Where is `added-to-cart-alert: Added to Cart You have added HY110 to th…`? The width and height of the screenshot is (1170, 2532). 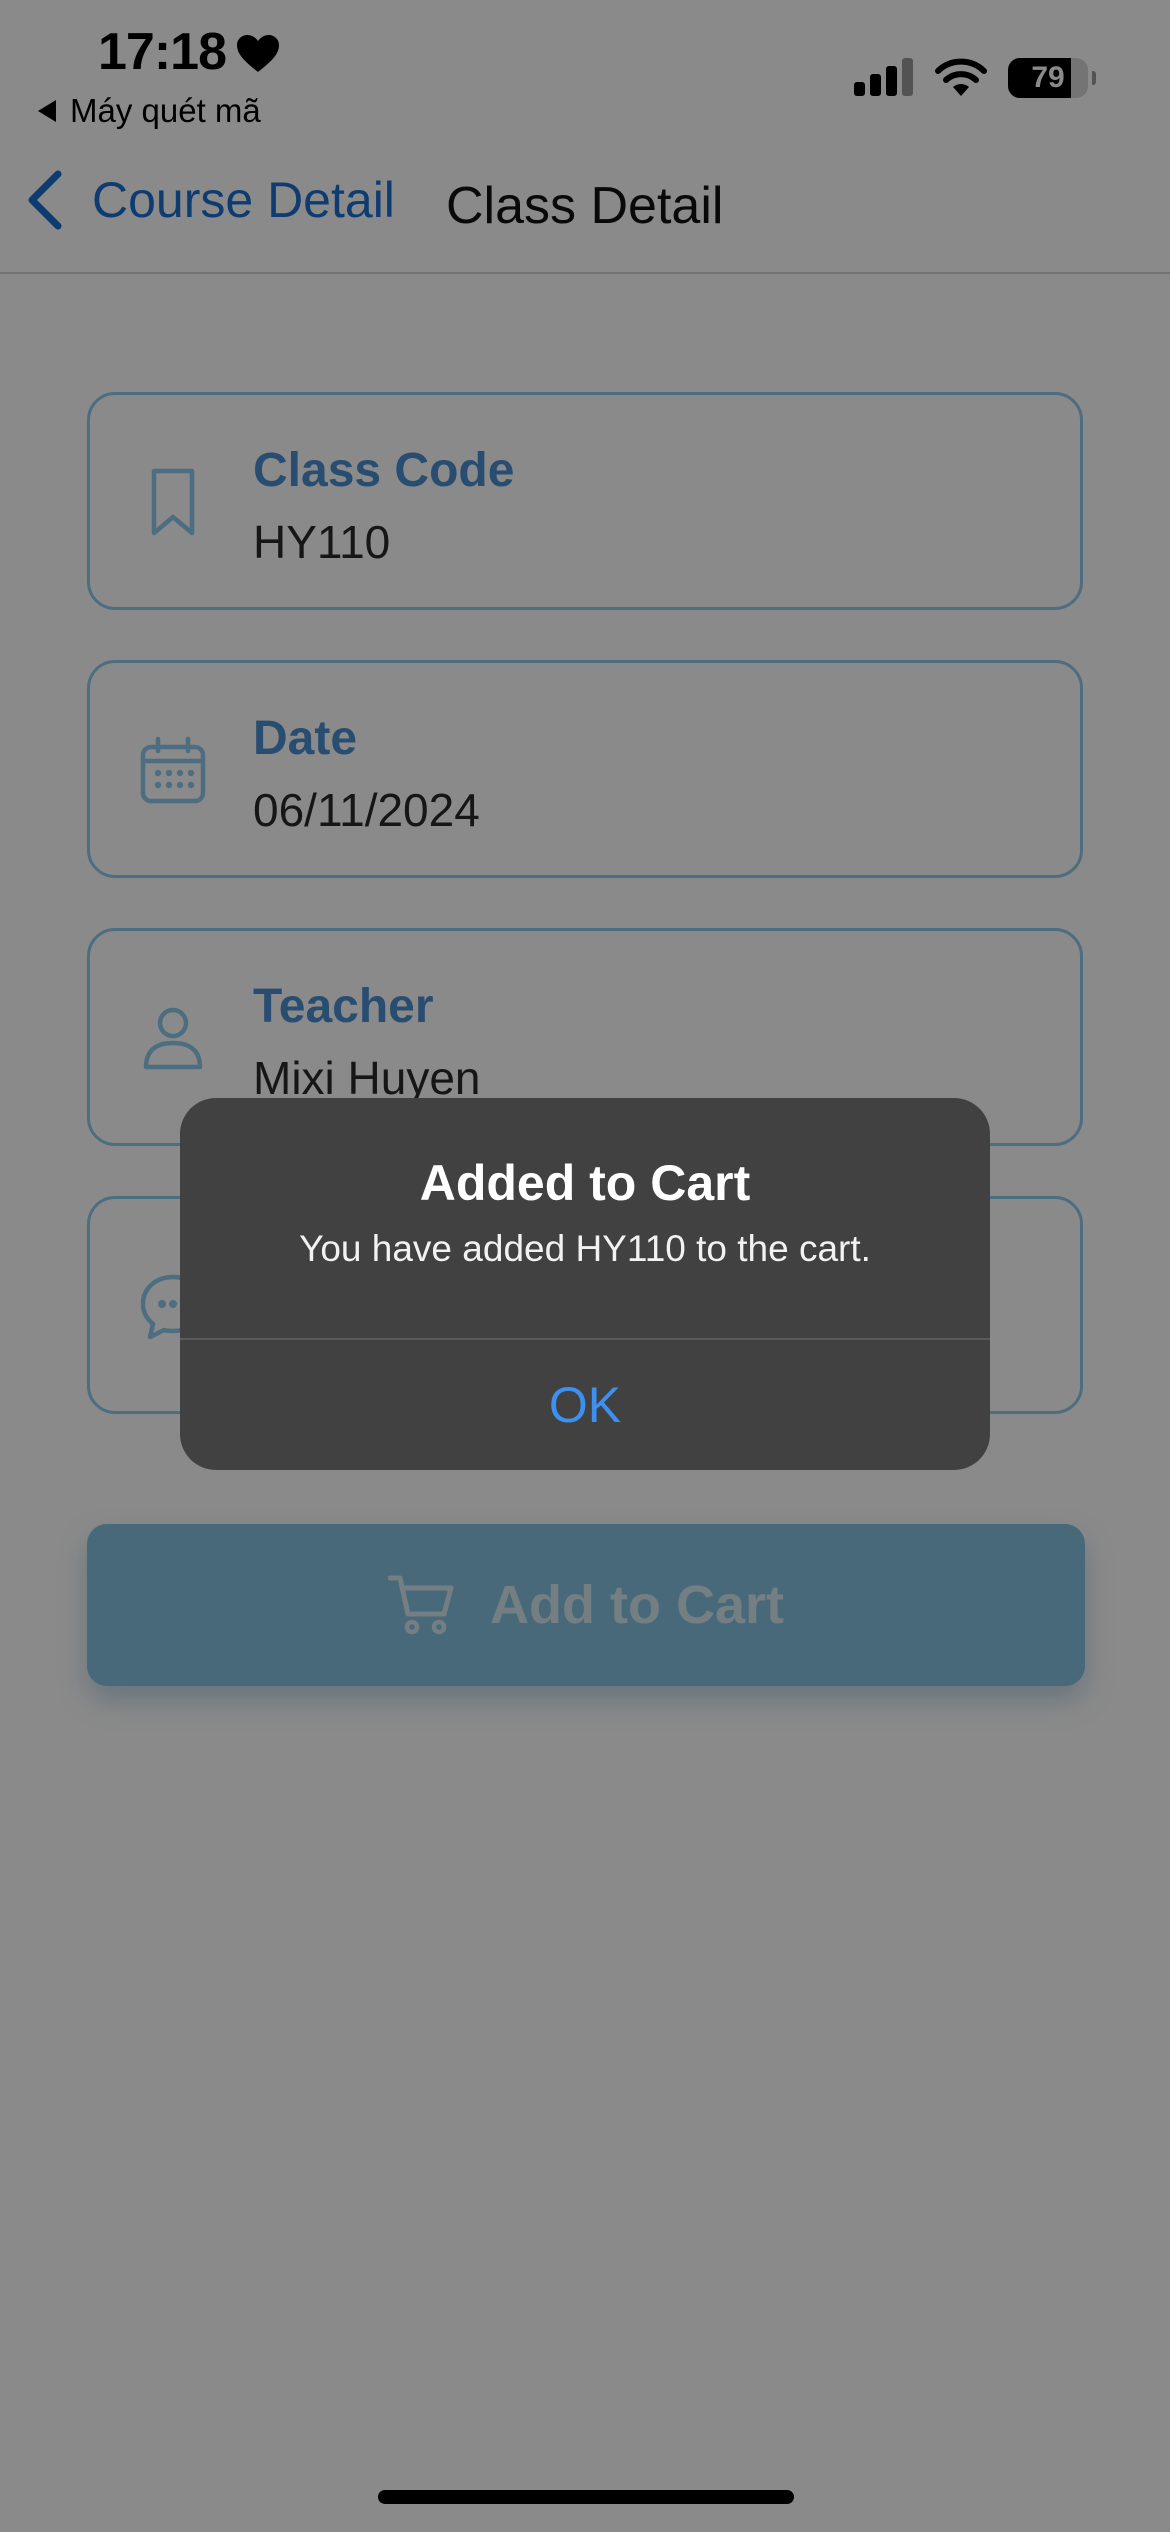
added-to-cart-alert: Added to Cart You have added HY110 to th… is located at coordinates (585, 1284).